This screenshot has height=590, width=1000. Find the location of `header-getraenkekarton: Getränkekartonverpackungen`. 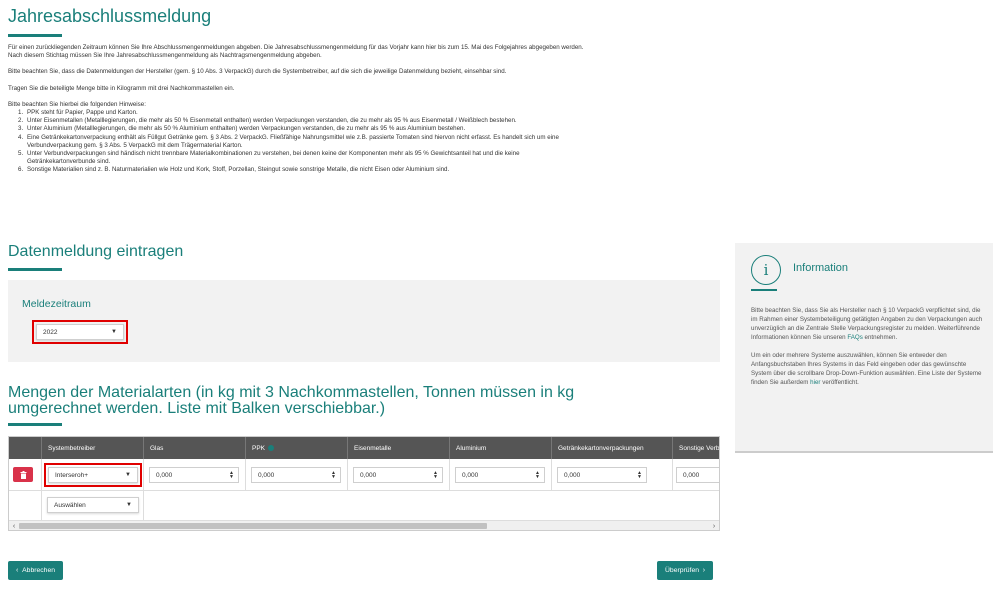

header-getraenkekarton: Getränkekartonverpackungen is located at coordinates (612, 448).